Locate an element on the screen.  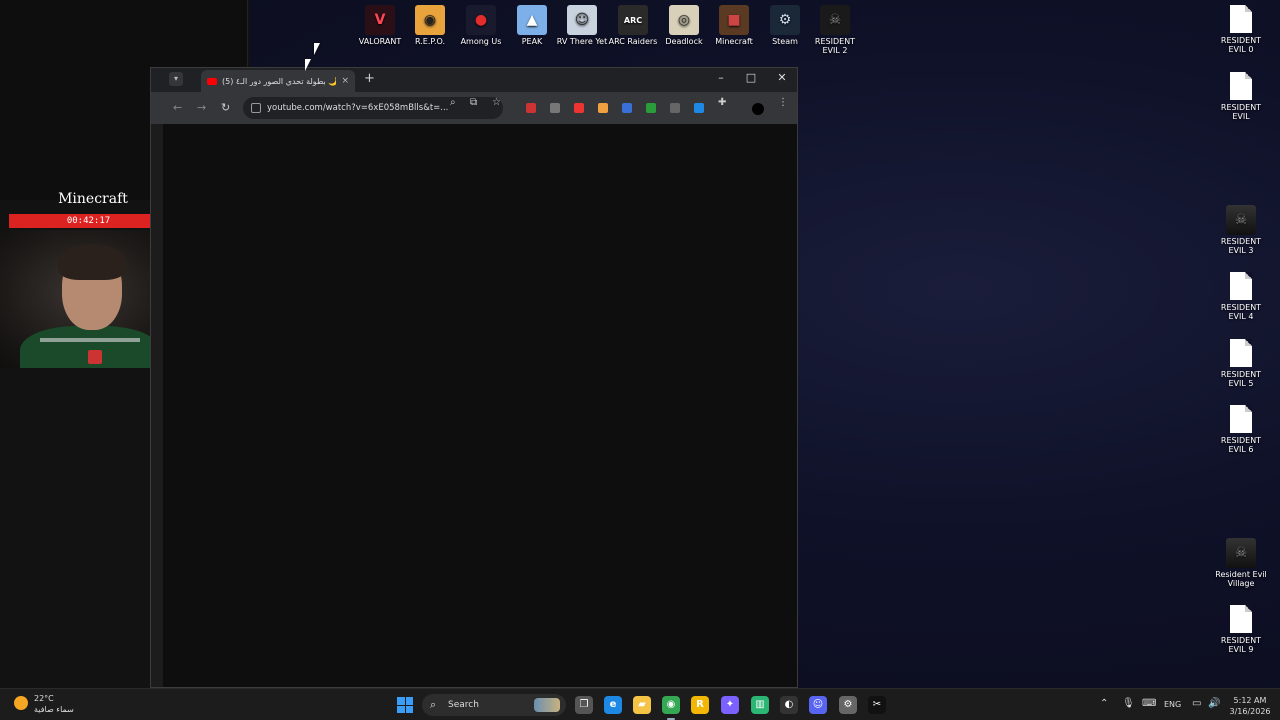
extensions-puzzle-icon: ✚ is located at coordinates (722, 102).